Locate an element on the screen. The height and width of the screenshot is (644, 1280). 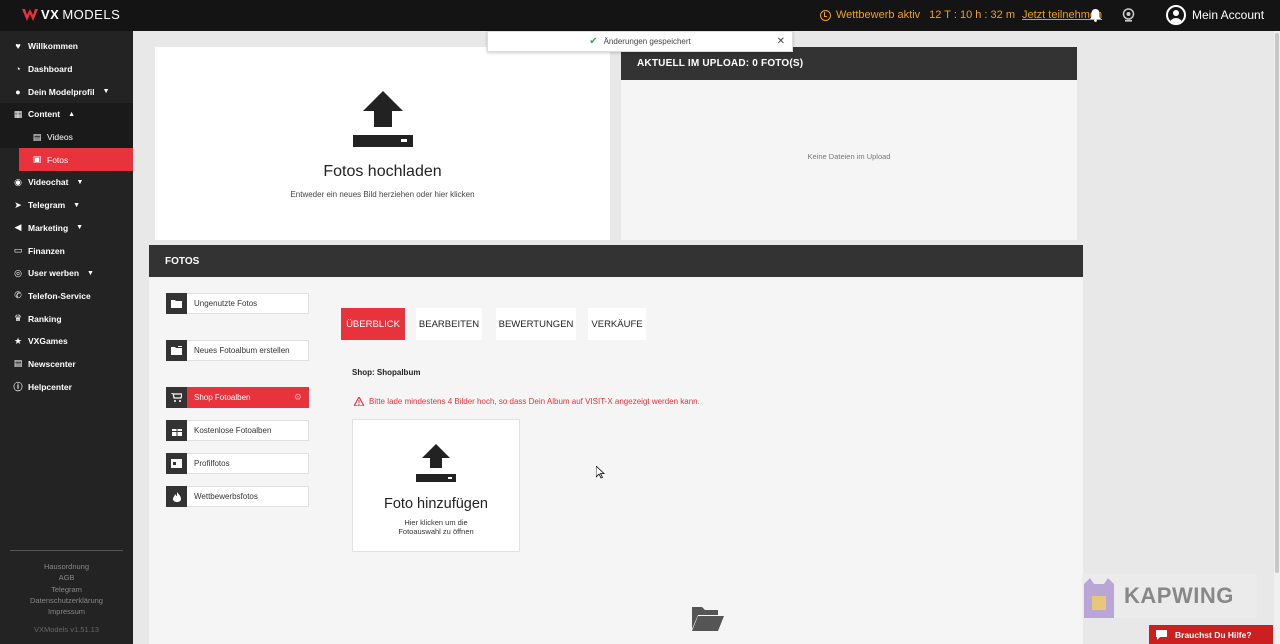
sidebar-item-videos: ▤ Videos is located at coordinates (66, 137).